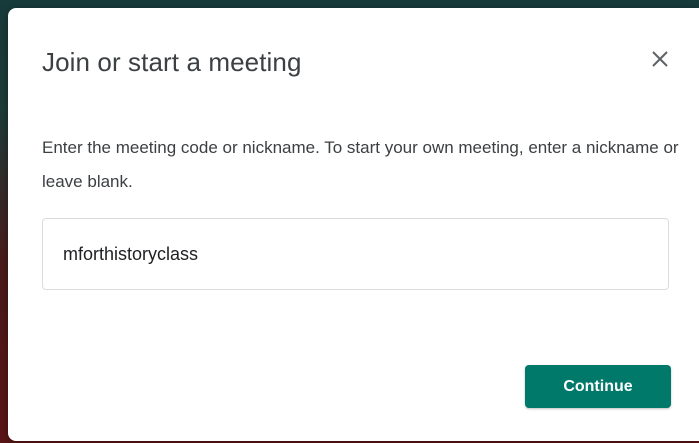 The image size is (699, 443). Describe the element at coordinates (355, 254) in the screenshot. I see `meeting-code-input` at that location.